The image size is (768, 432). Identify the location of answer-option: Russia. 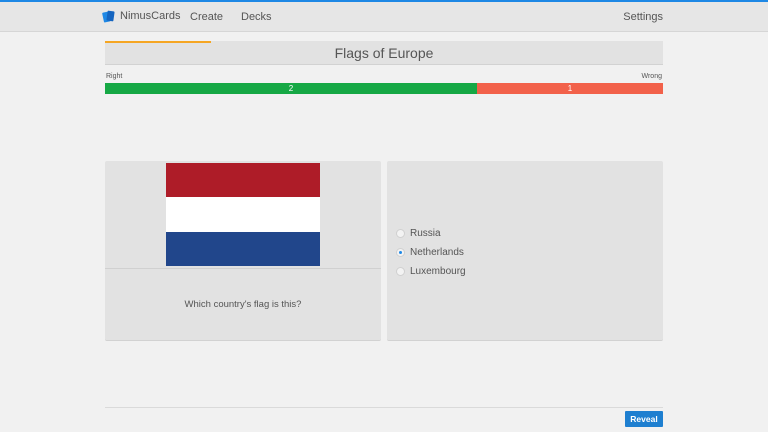
(431, 233).